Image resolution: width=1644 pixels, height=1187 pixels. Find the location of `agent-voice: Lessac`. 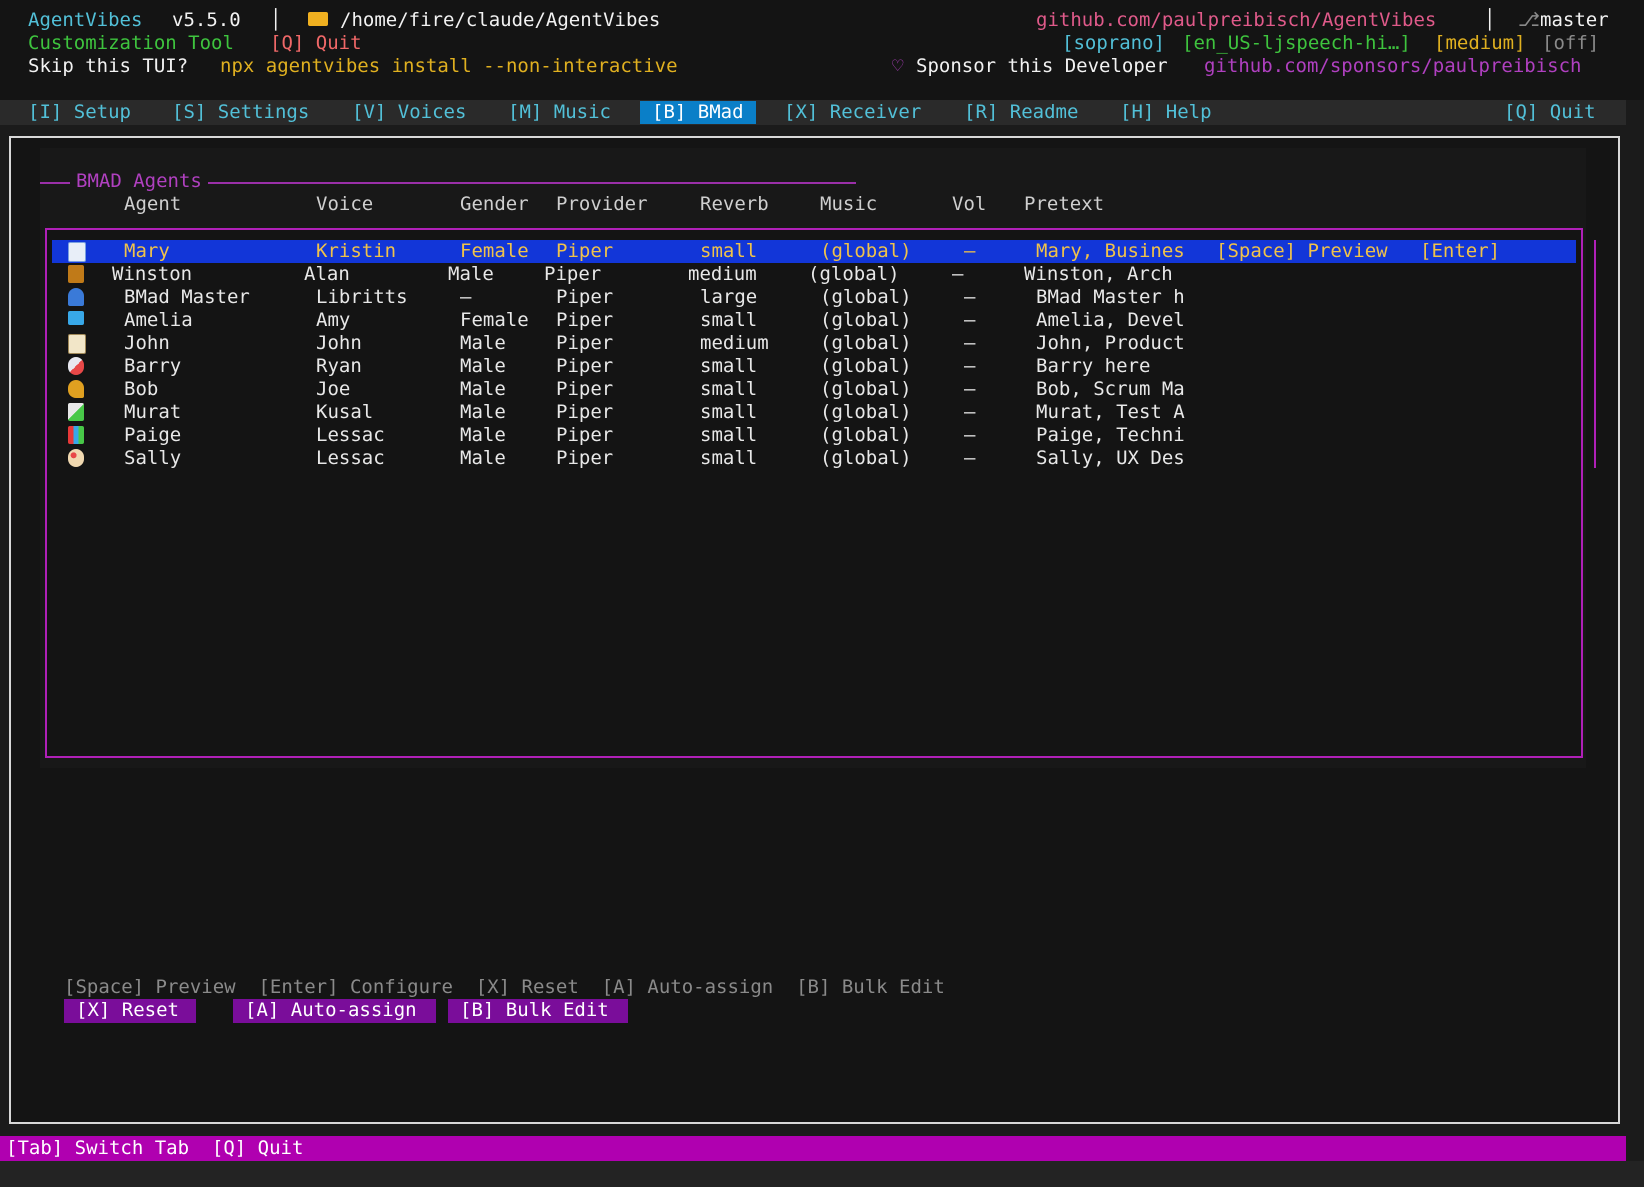

agent-voice: Lessac is located at coordinates (350, 435).